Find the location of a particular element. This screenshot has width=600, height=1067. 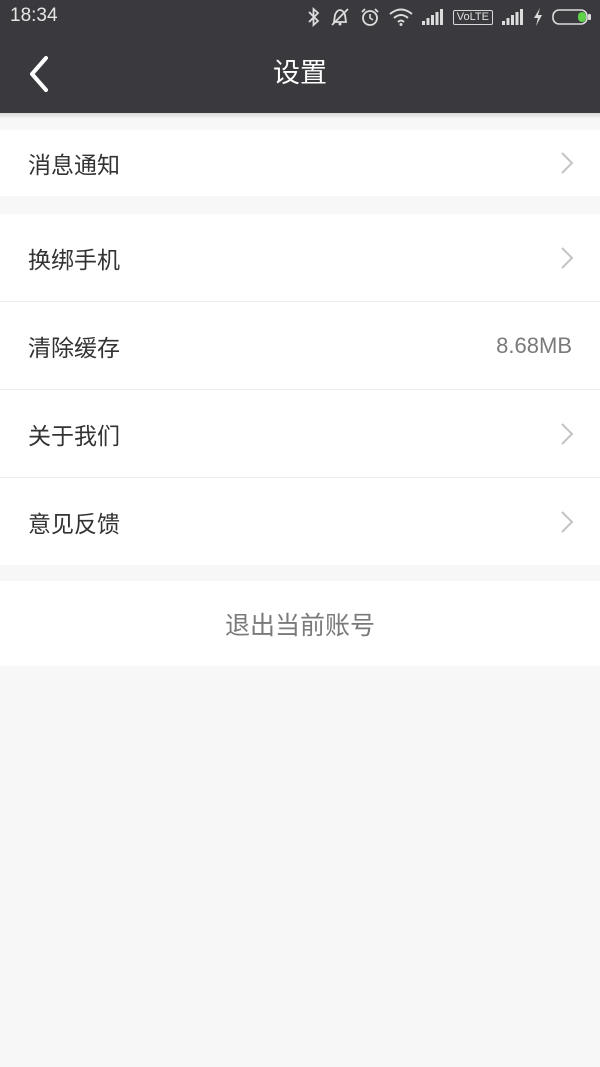

settings-group-notifications: 消息通知 is located at coordinates (300, 163).